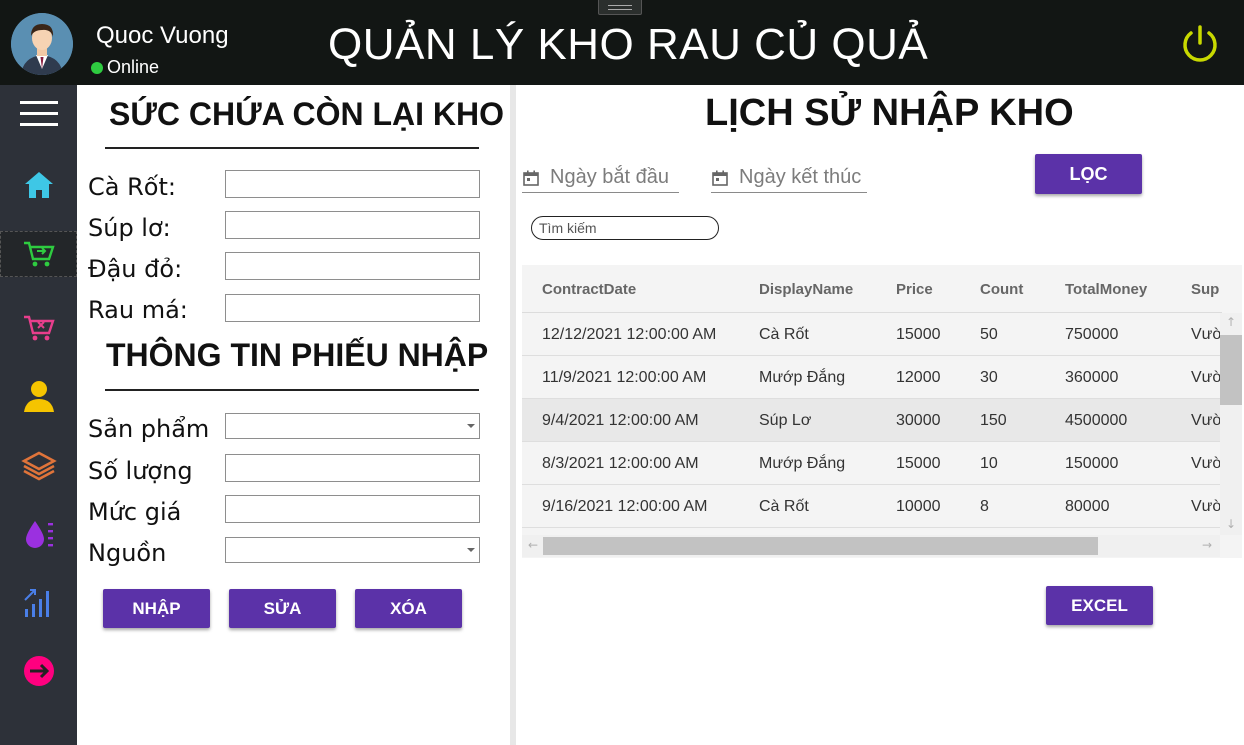 The image size is (1244, 745). I want to click on horizontal-scrollbar: ← →, so click(871, 546).